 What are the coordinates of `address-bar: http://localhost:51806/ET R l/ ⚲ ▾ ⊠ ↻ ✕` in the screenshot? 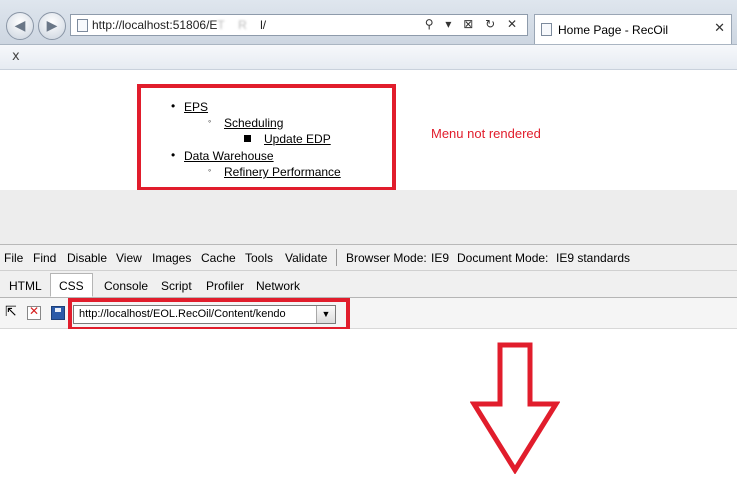 It's located at (299, 25).